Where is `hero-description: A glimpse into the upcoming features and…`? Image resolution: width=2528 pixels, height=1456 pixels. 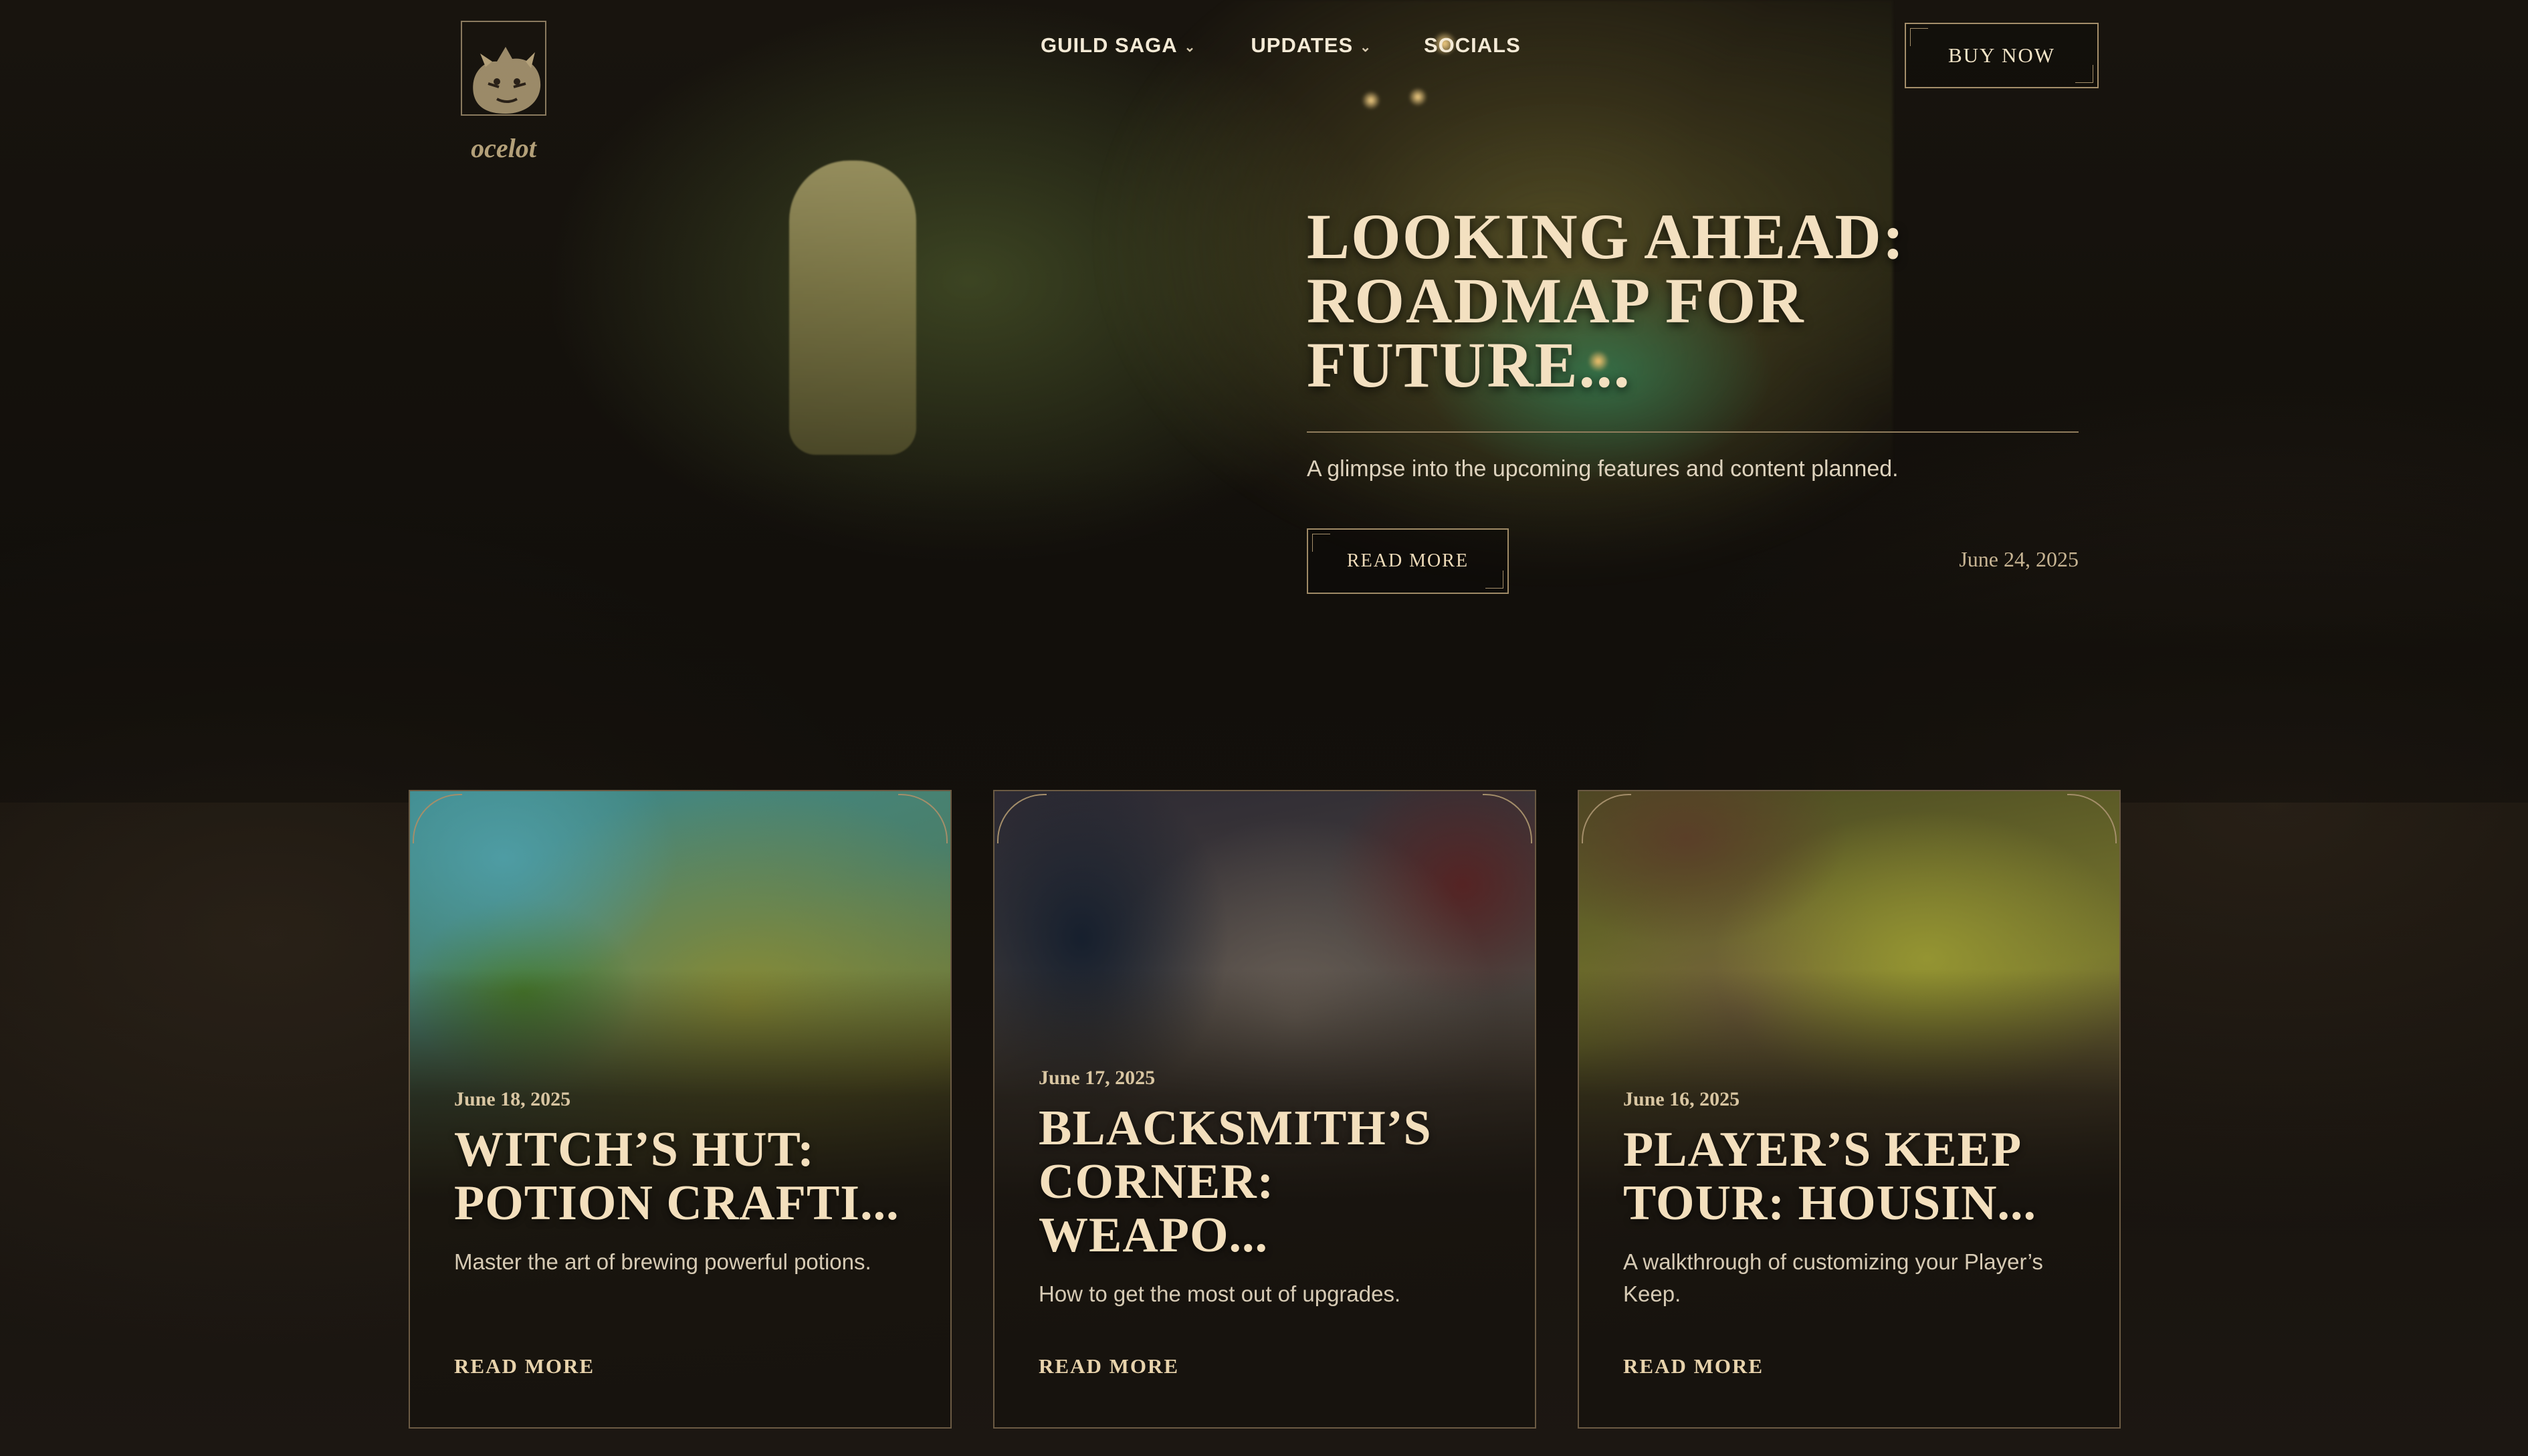 hero-description: A glimpse into the upcoming features and… is located at coordinates (1603, 469).